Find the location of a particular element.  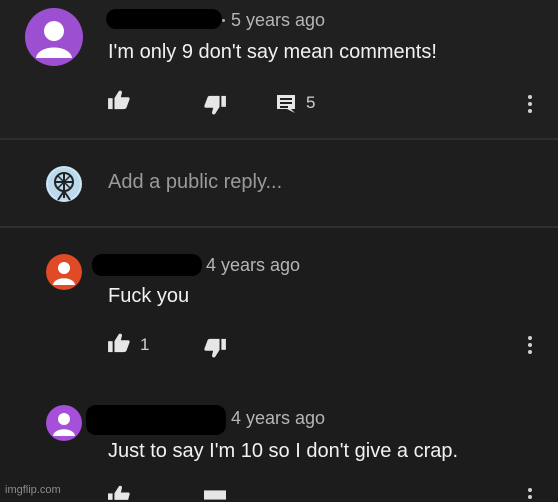

watermark: imgflip.com is located at coordinates (33, 490).